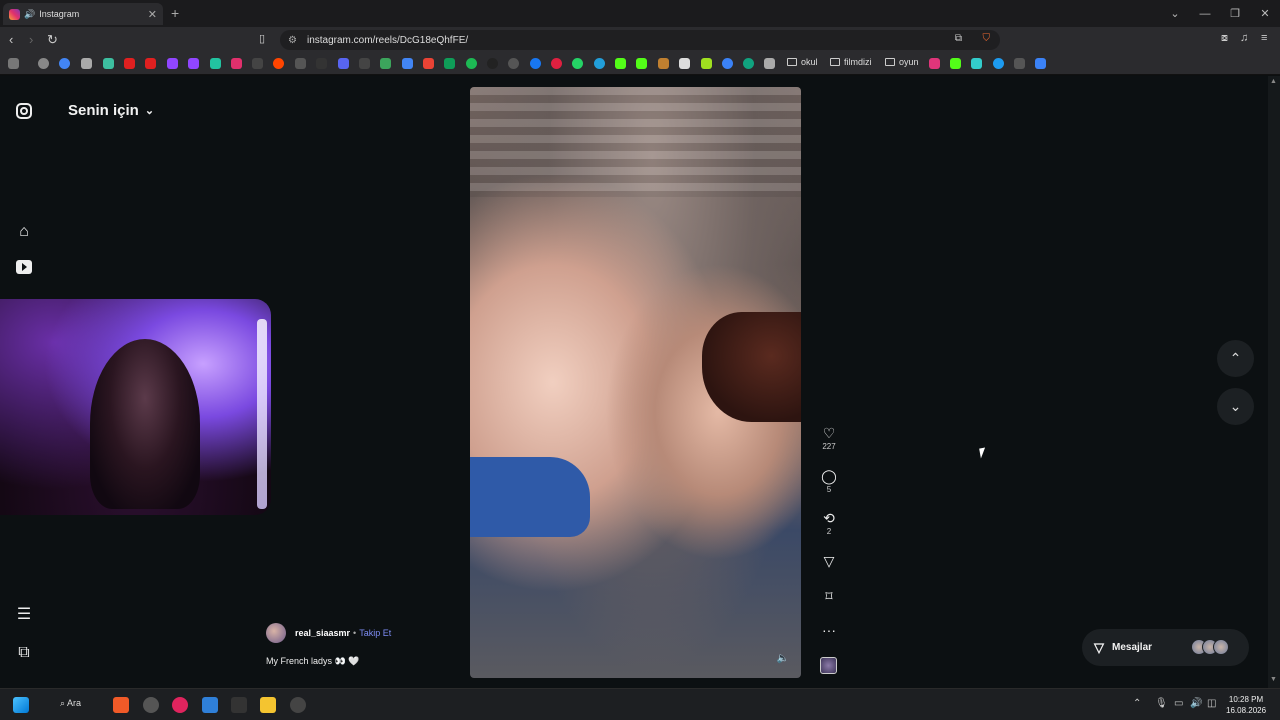 The height and width of the screenshot is (720, 1280). Describe the element at coordinates (278, 63) in the screenshot. I see `reddit-icon` at that location.